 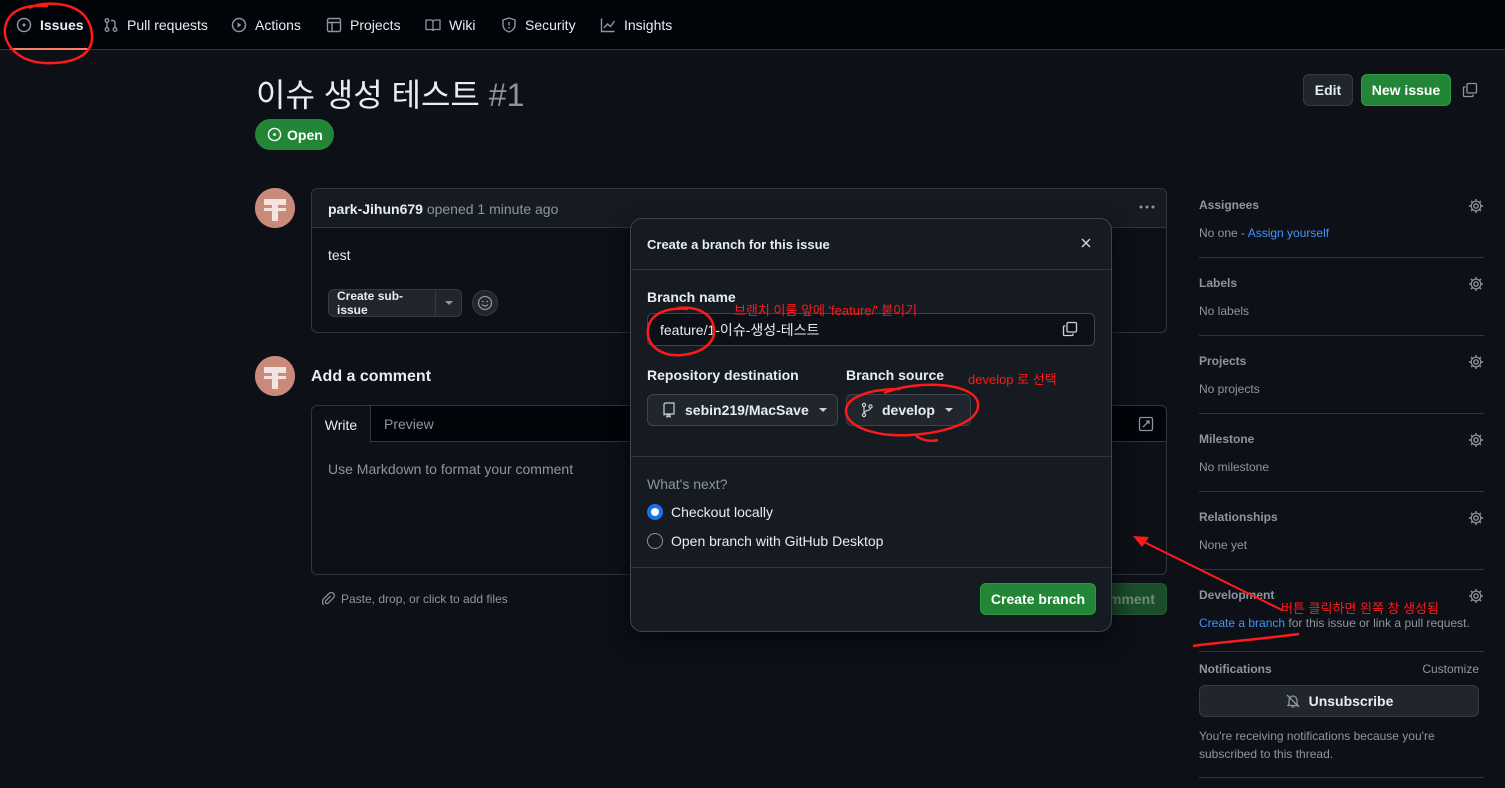 What do you see at coordinates (1209, 574) in the screenshot?
I see `arrow-line` at bounding box center [1209, 574].